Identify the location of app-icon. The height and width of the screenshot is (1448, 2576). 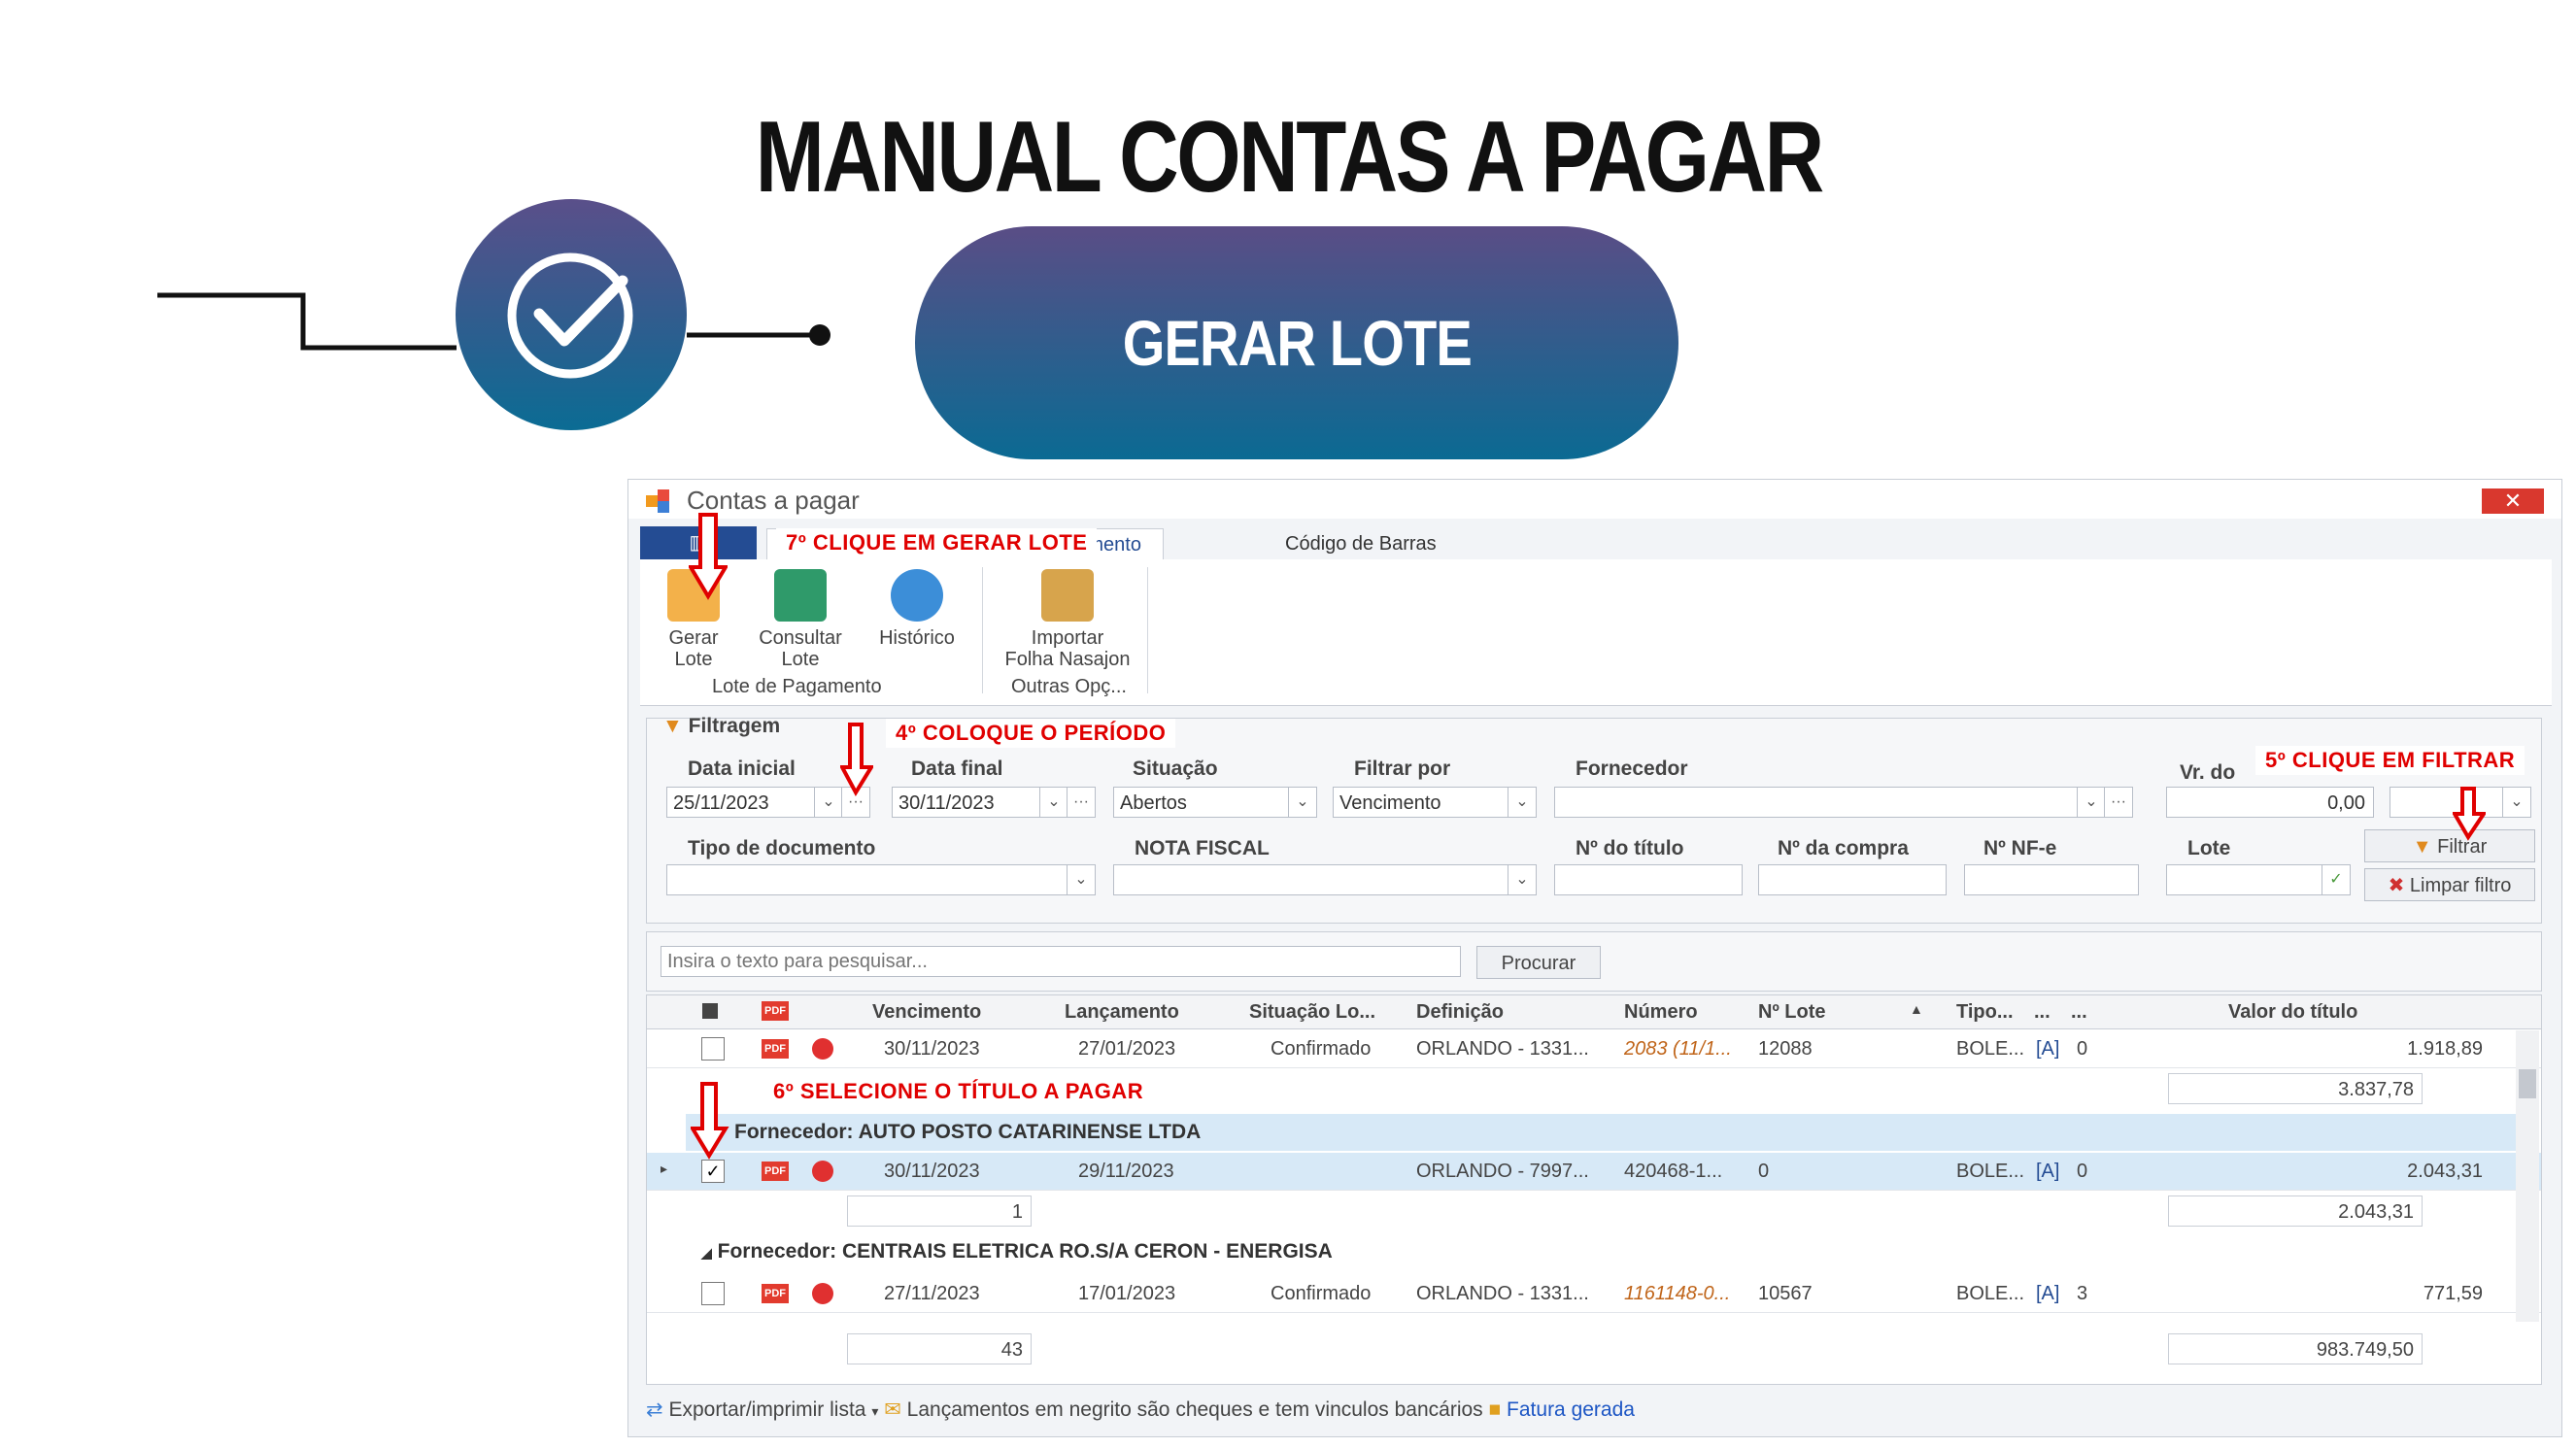
(659, 501).